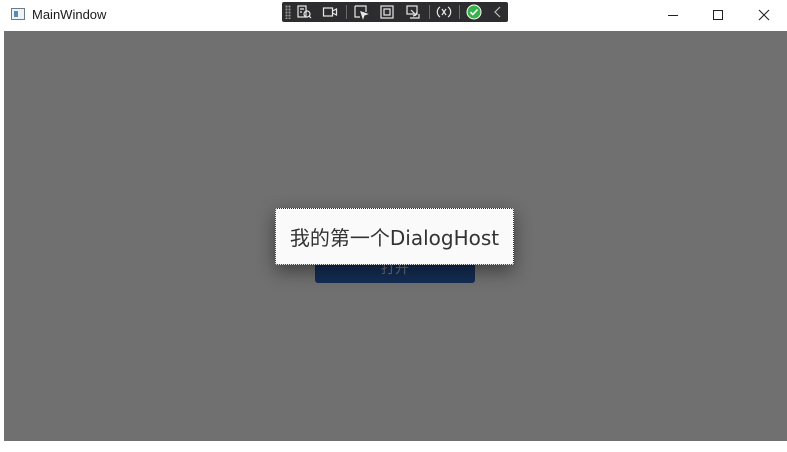 The image size is (787, 452). What do you see at coordinates (69, 14) in the screenshot?
I see `window-title: MainWindow` at bounding box center [69, 14].